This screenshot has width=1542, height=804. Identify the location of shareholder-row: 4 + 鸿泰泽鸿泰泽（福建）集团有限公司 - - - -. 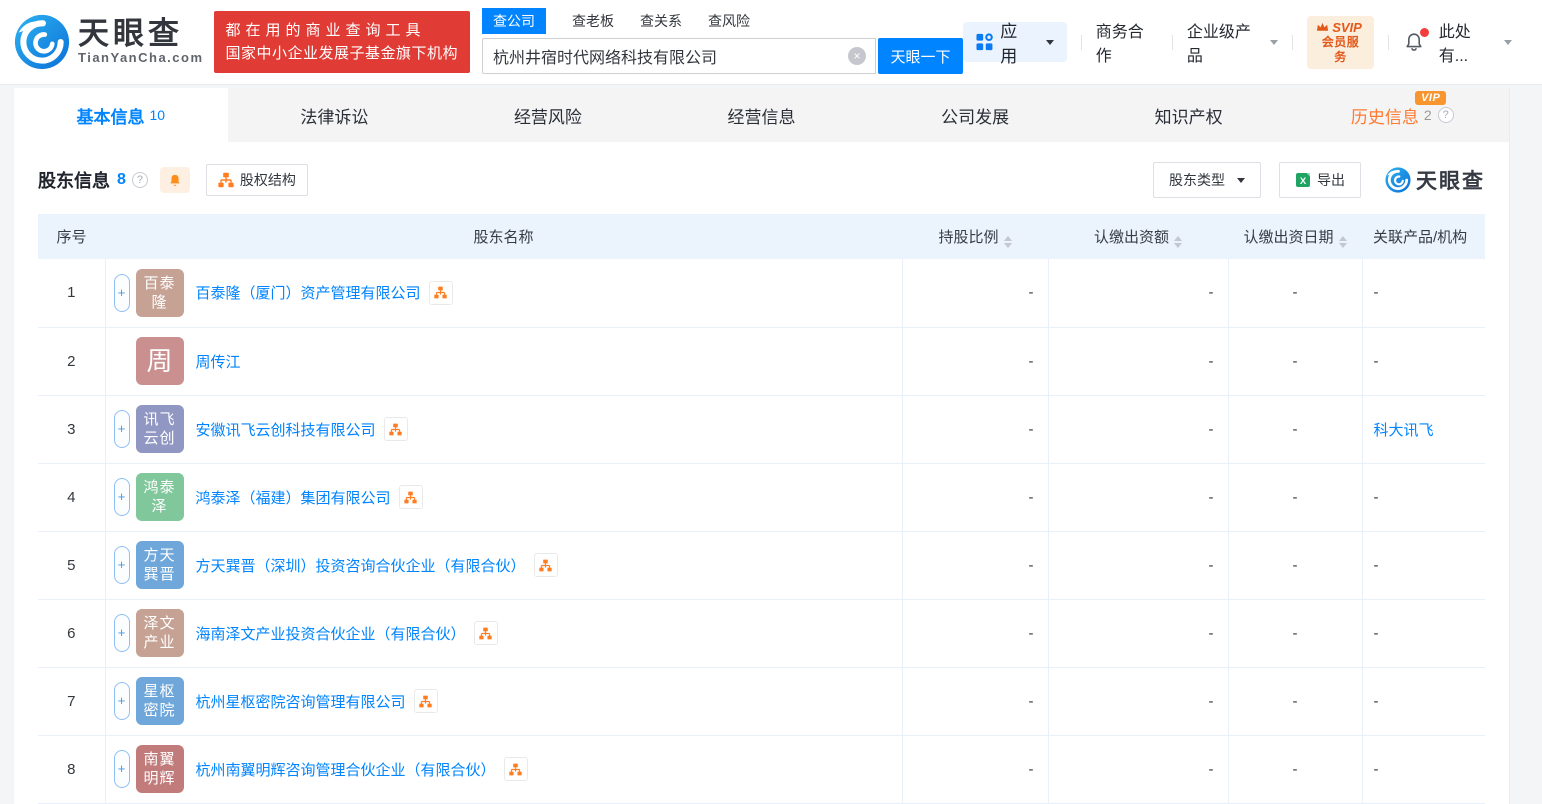
(761, 497).